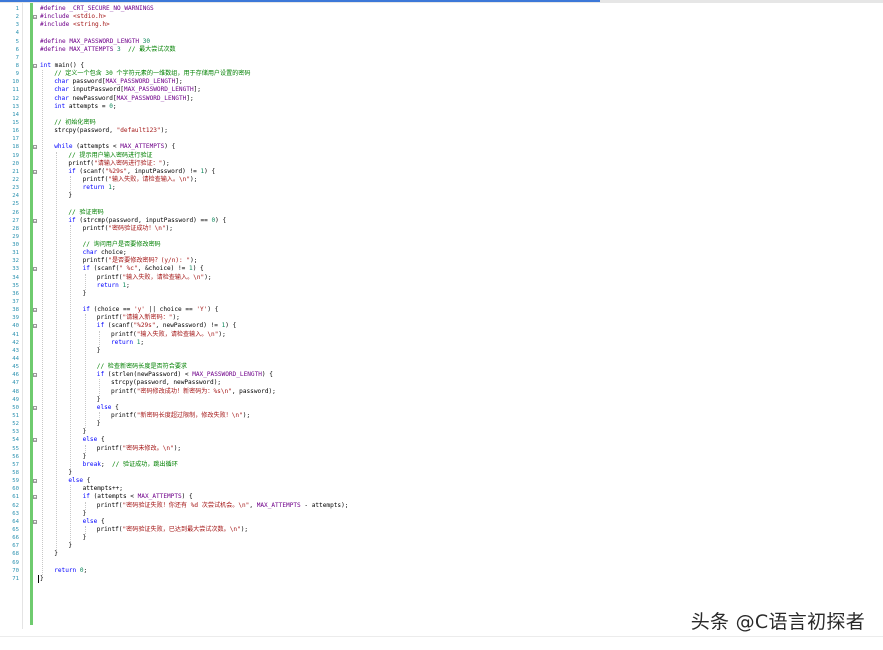  What do you see at coordinates (441, 269) in the screenshot?
I see `code-line: 33 − if (scanf(" %c", &choice) != 1) {` at bounding box center [441, 269].